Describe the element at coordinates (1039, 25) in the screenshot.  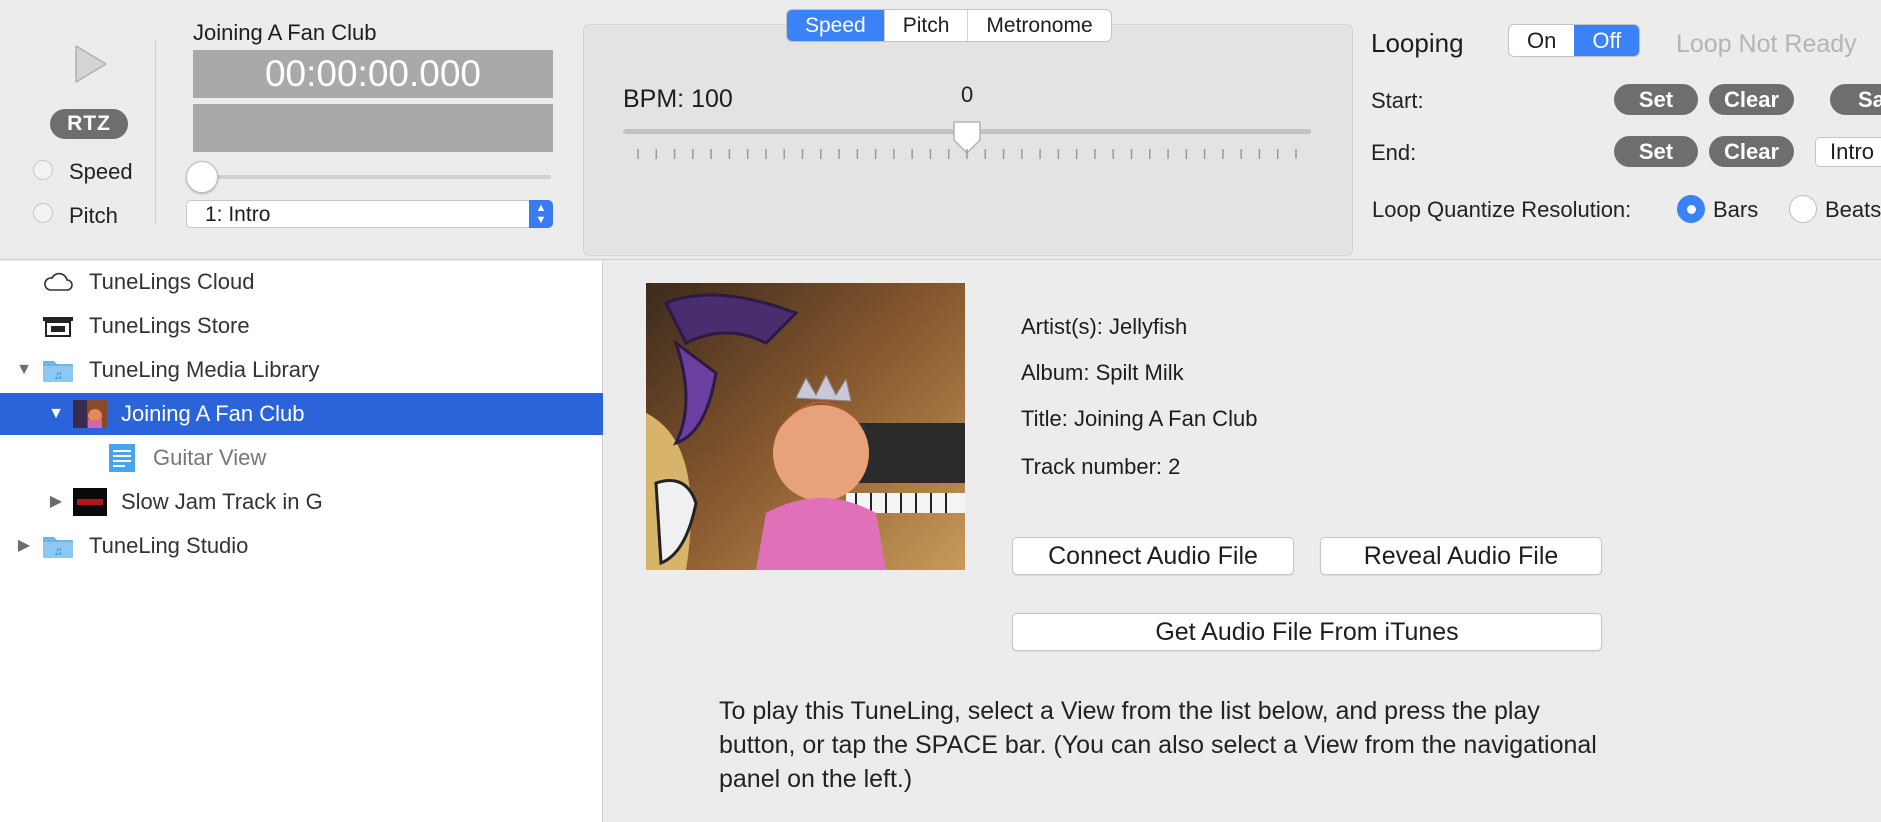
I see `tab-metronome: Metronome` at that location.